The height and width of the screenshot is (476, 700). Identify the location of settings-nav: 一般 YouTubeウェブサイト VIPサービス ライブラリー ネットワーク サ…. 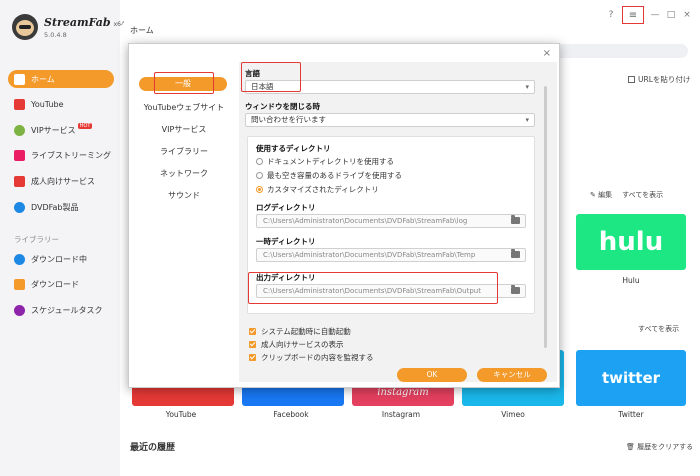
(184, 225).